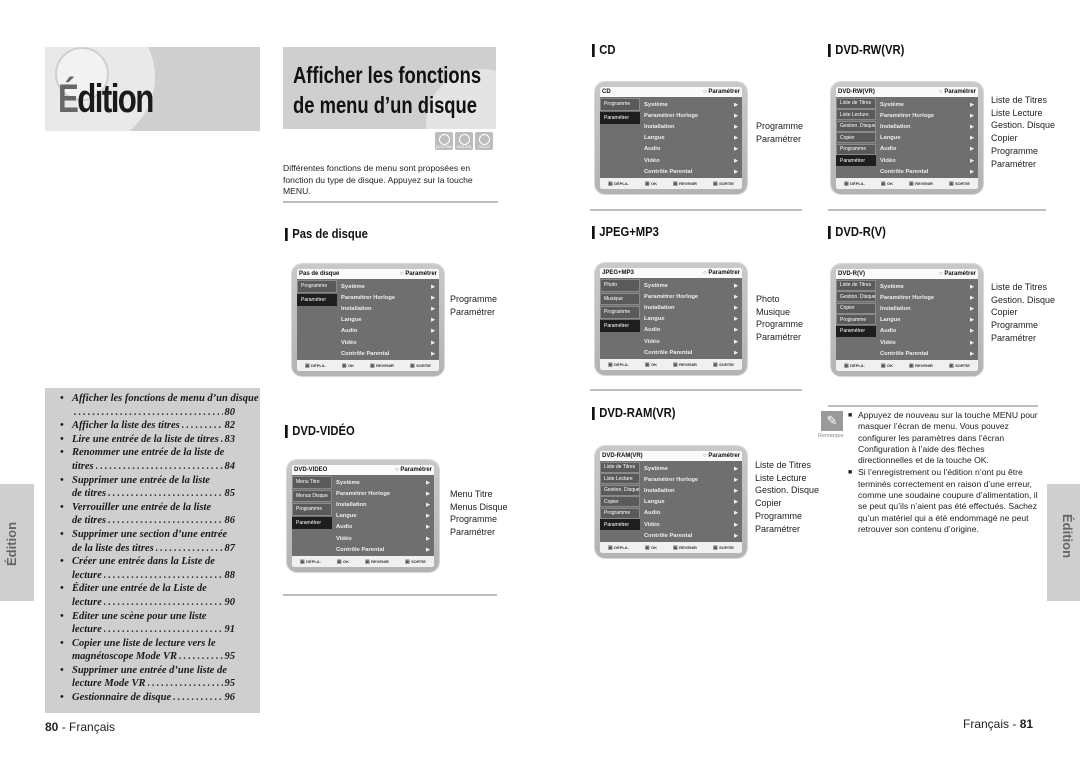 This screenshot has width=1080, height=762. I want to click on screen-sidebar: Photo Musique Programme Paramétrer, so click(620, 305).